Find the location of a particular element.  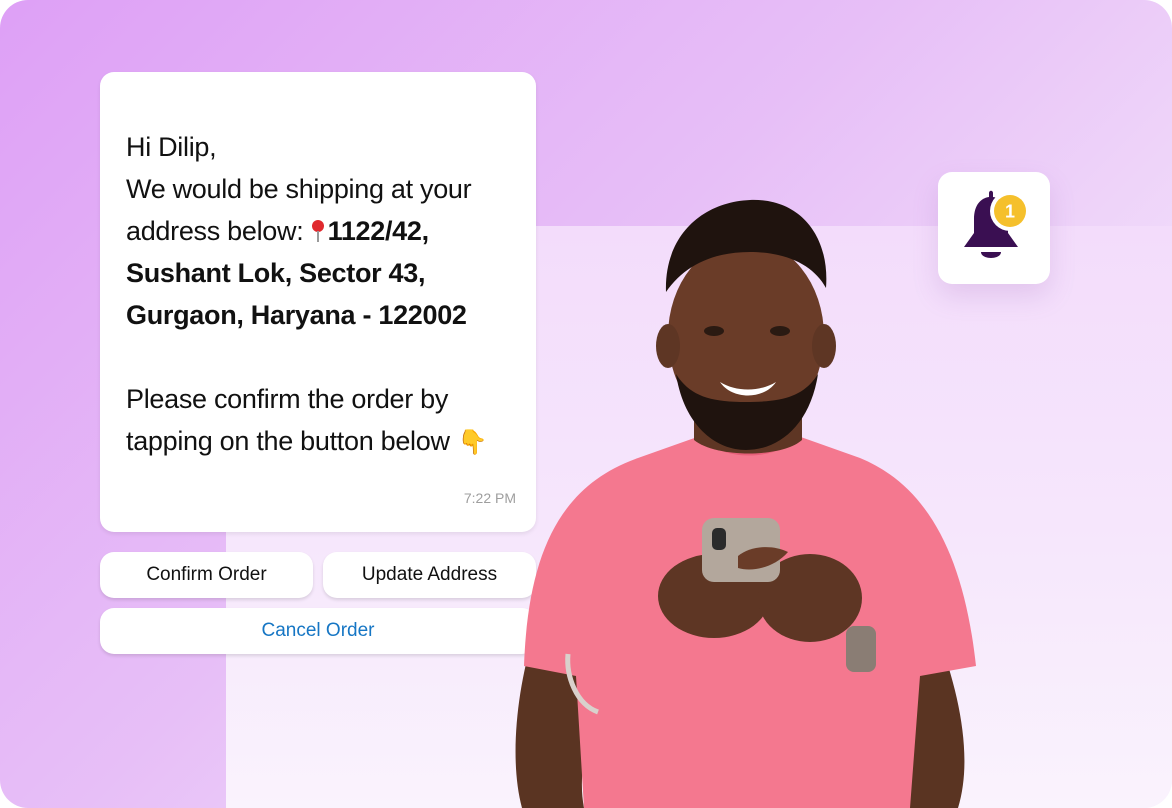

pointing-down-icon: 👇 is located at coordinates (472, 442).